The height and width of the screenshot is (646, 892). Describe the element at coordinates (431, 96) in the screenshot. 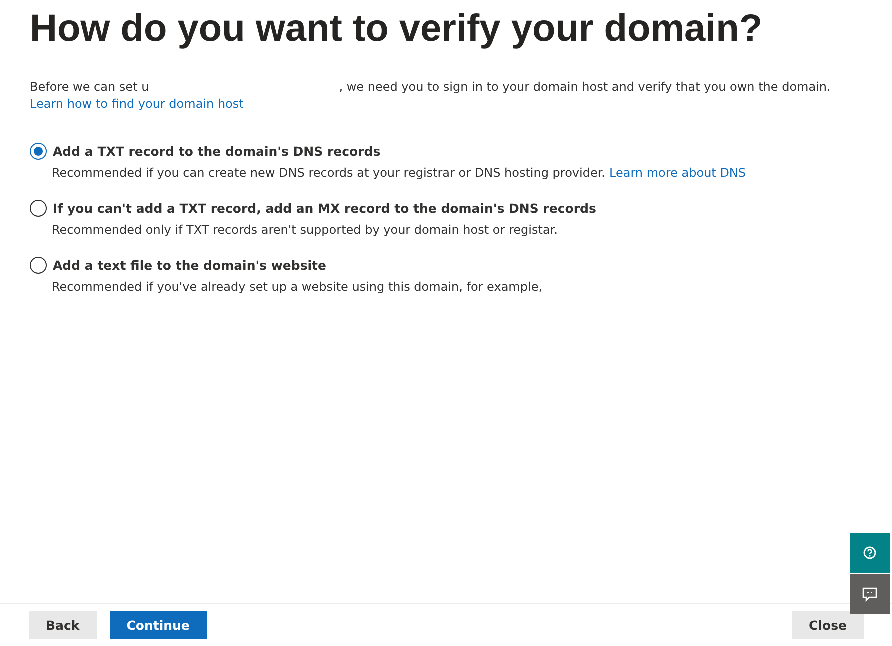

I see `intro-text: Before we can set u , we need you to sign in to your domain host and verify that you own the domain. Learn how to find your domain host` at that location.